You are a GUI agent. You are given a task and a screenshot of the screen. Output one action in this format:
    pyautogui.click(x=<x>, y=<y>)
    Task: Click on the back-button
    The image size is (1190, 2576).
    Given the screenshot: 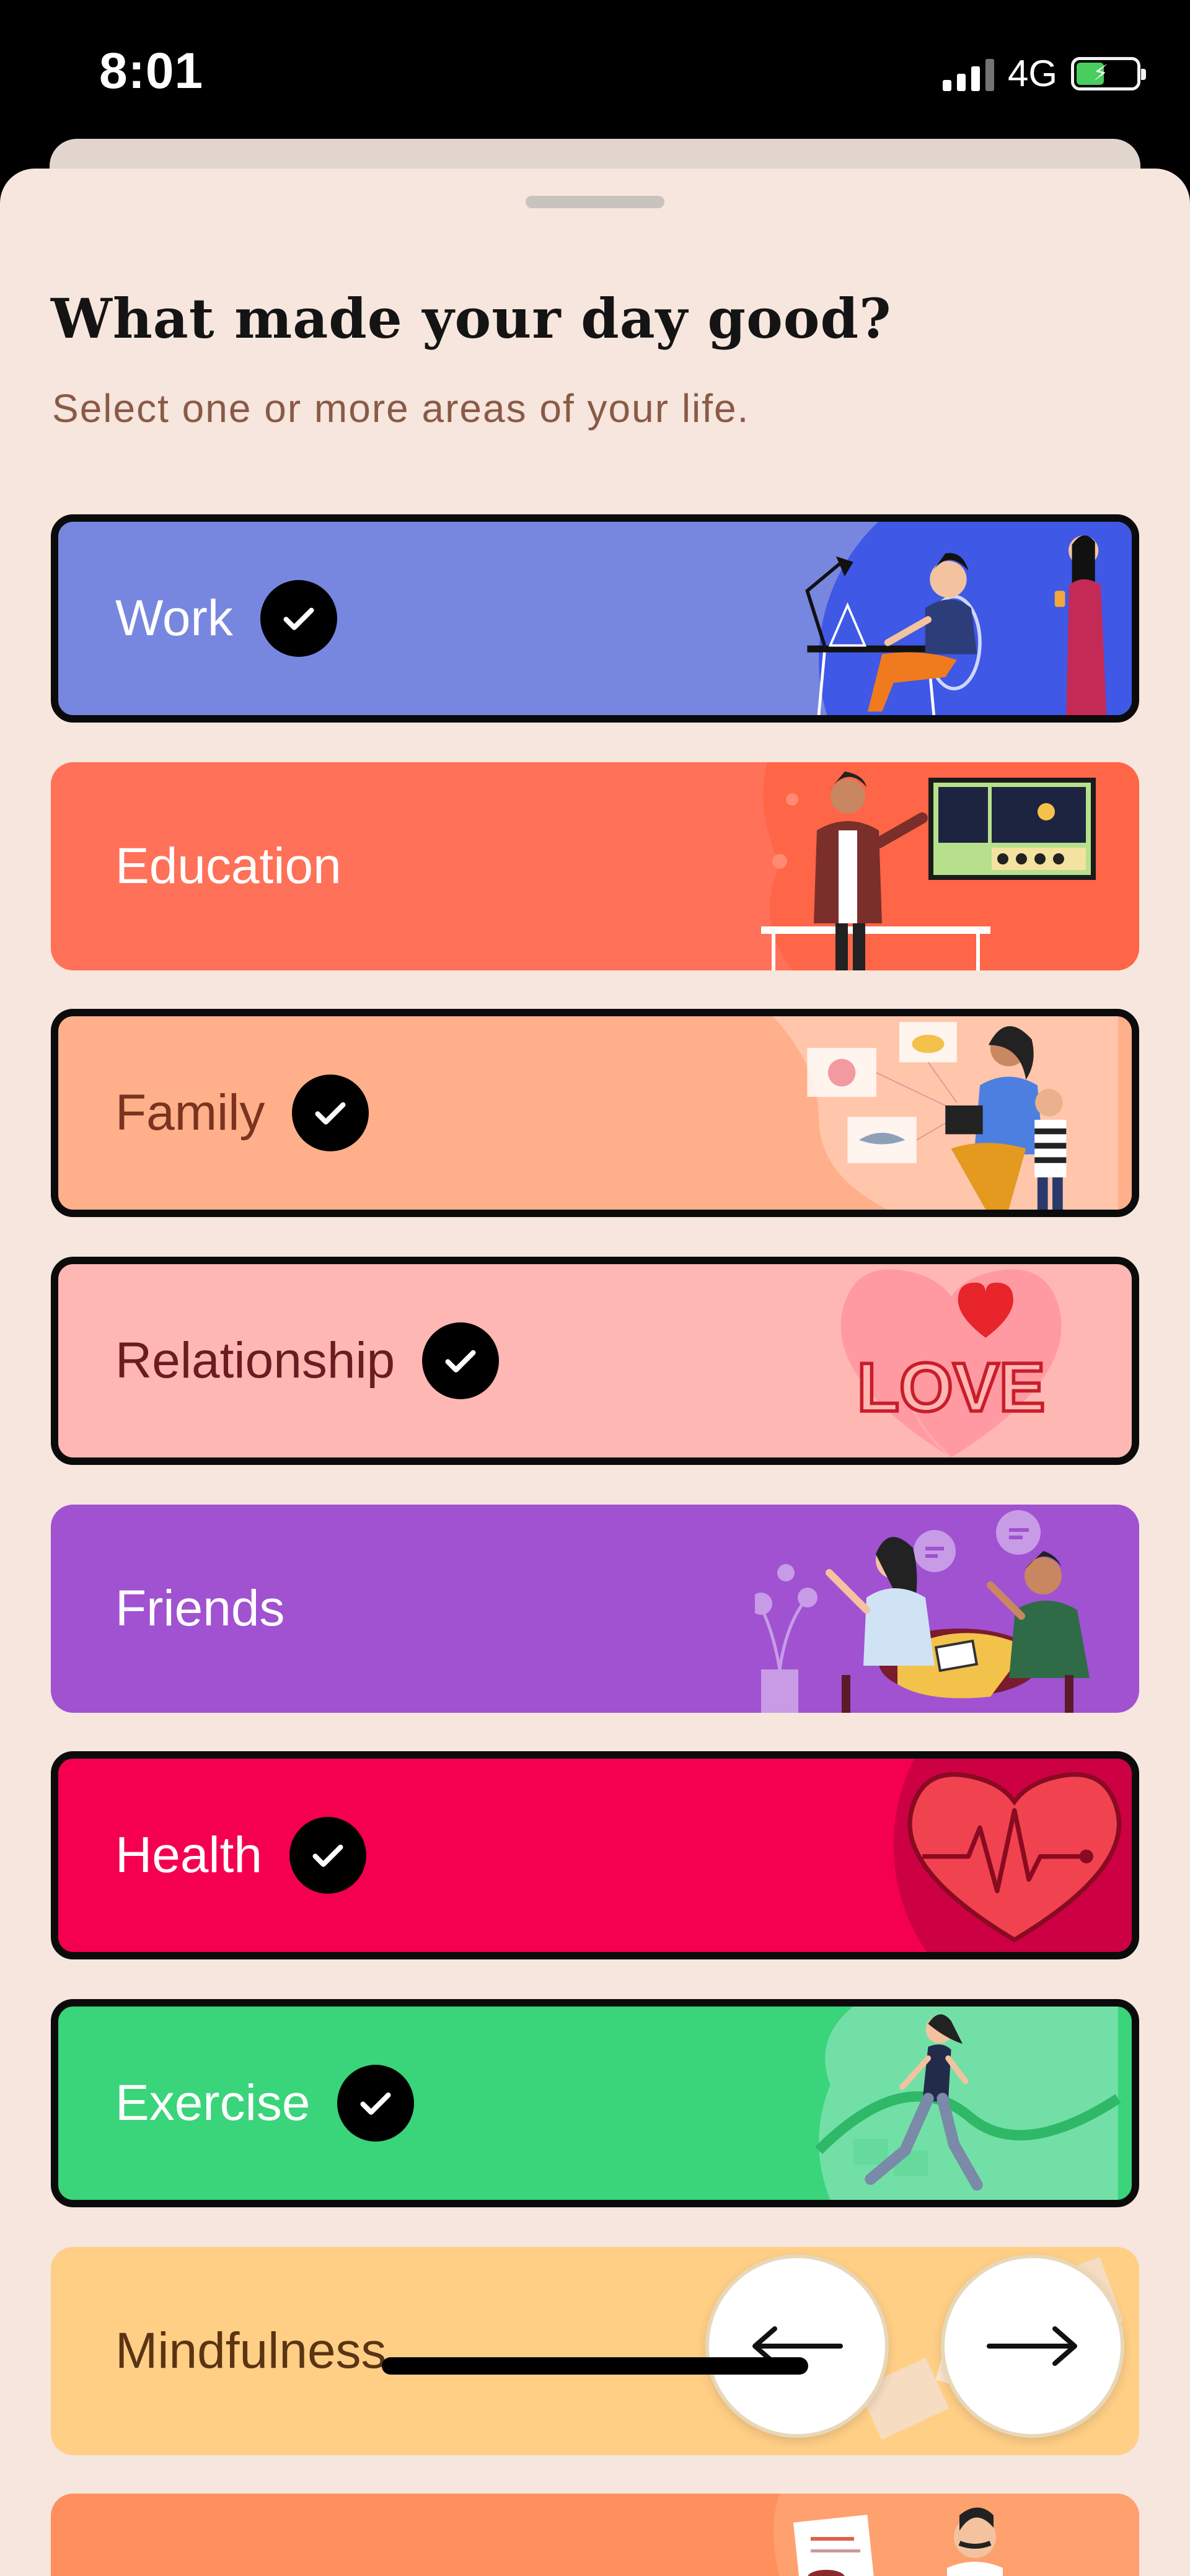 What is the action you would take?
    pyautogui.click(x=797, y=2346)
    